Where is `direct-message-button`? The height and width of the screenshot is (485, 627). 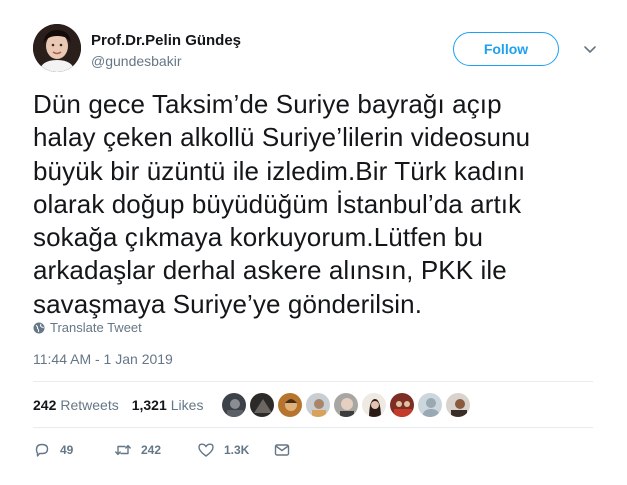 direct-message-button is located at coordinates (282, 450).